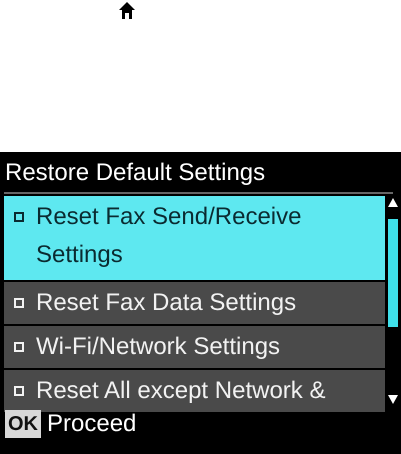 The image size is (401, 454). What do you see at coordinates (127, 10) in the screenshot?
I see `home-icon` at bounding box center [127, 10].